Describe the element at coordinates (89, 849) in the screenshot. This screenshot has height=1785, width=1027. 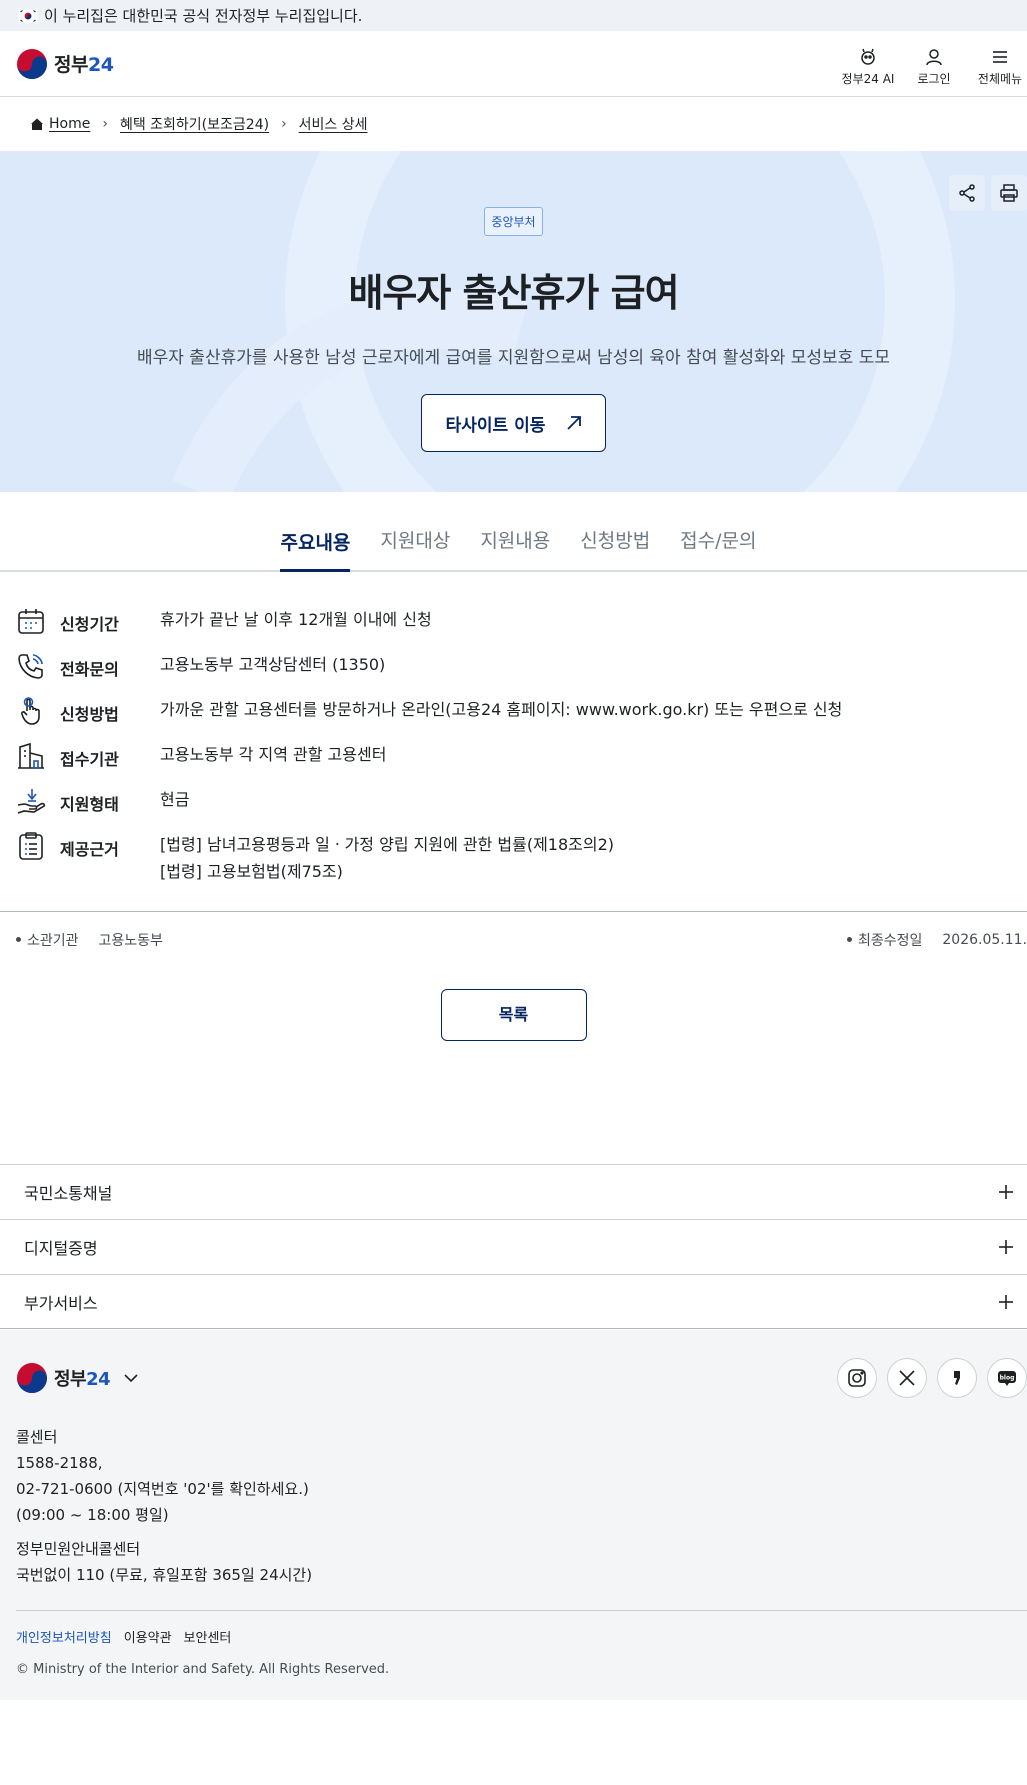
I see `info-label: 제공근거` at that location.